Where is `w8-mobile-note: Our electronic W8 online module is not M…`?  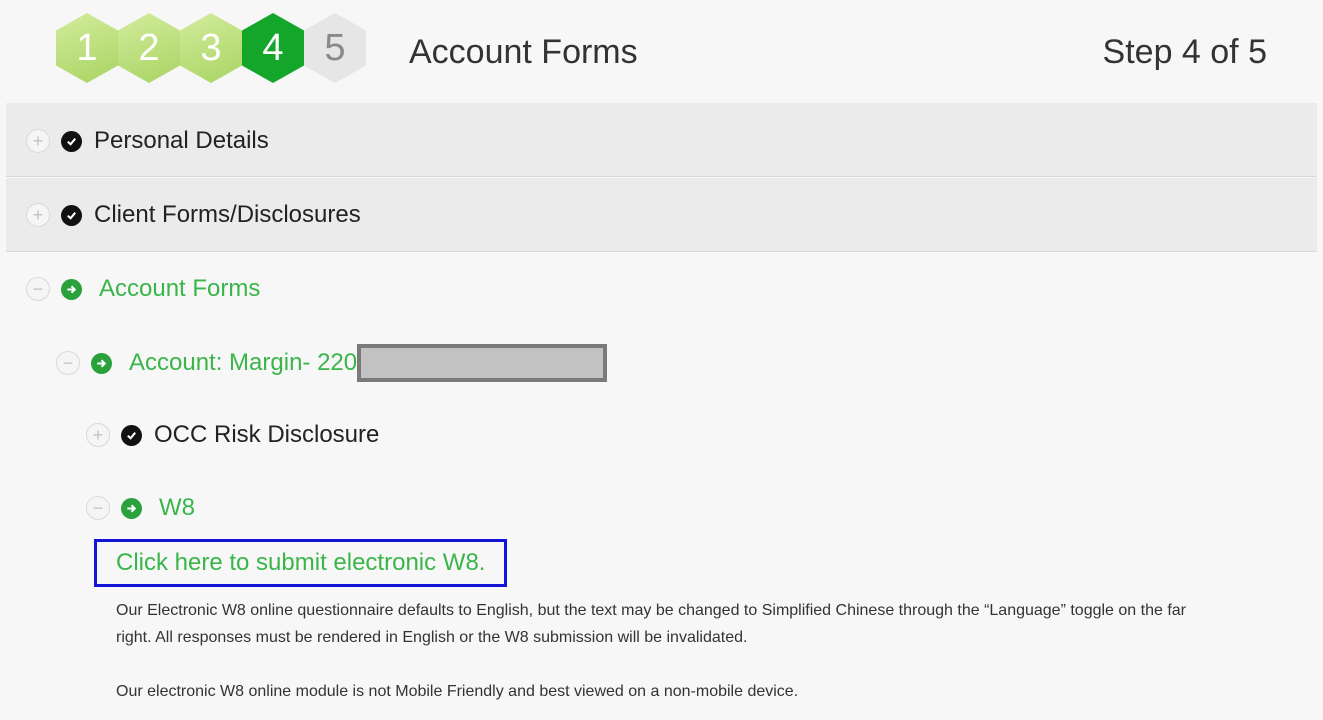 w8-mobile-note: Our electronic W8 online module is not M… is located at coordinates (457, 691).